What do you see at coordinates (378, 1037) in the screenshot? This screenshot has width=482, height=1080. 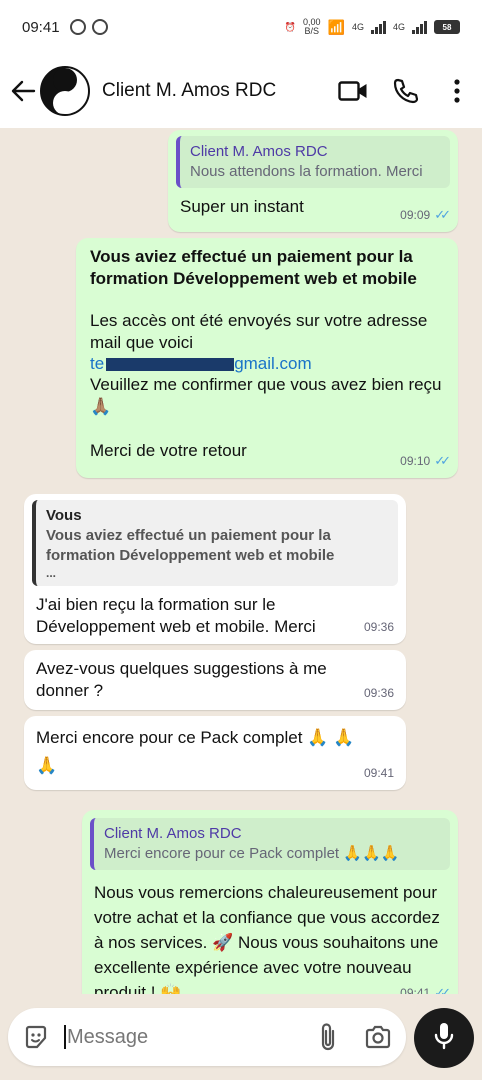 I see `camera-icon` at bounding box center [378, 1037].